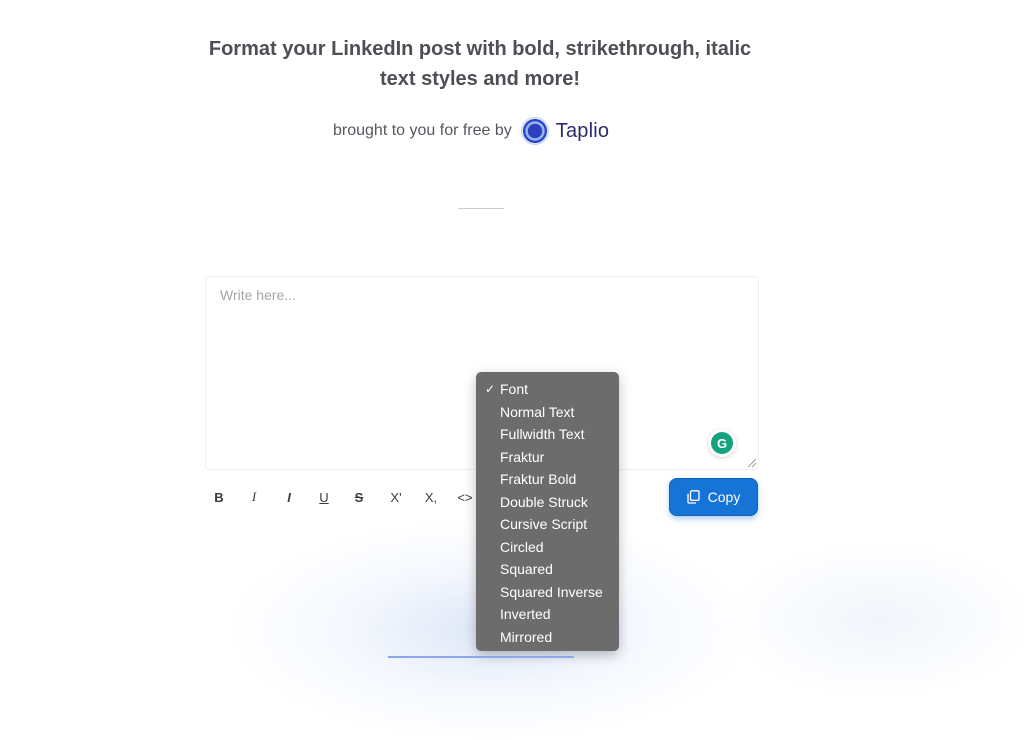  What do you see at coordinates (547, 614) in the screenshot?
I see `menu-item-inverted: Inverted` at bounding box center [547, 614].